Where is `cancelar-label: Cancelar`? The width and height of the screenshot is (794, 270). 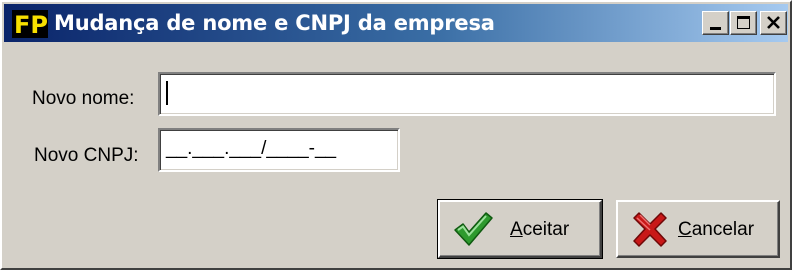 cancelar-label: Cancelar is located at coordinates (716, 229).